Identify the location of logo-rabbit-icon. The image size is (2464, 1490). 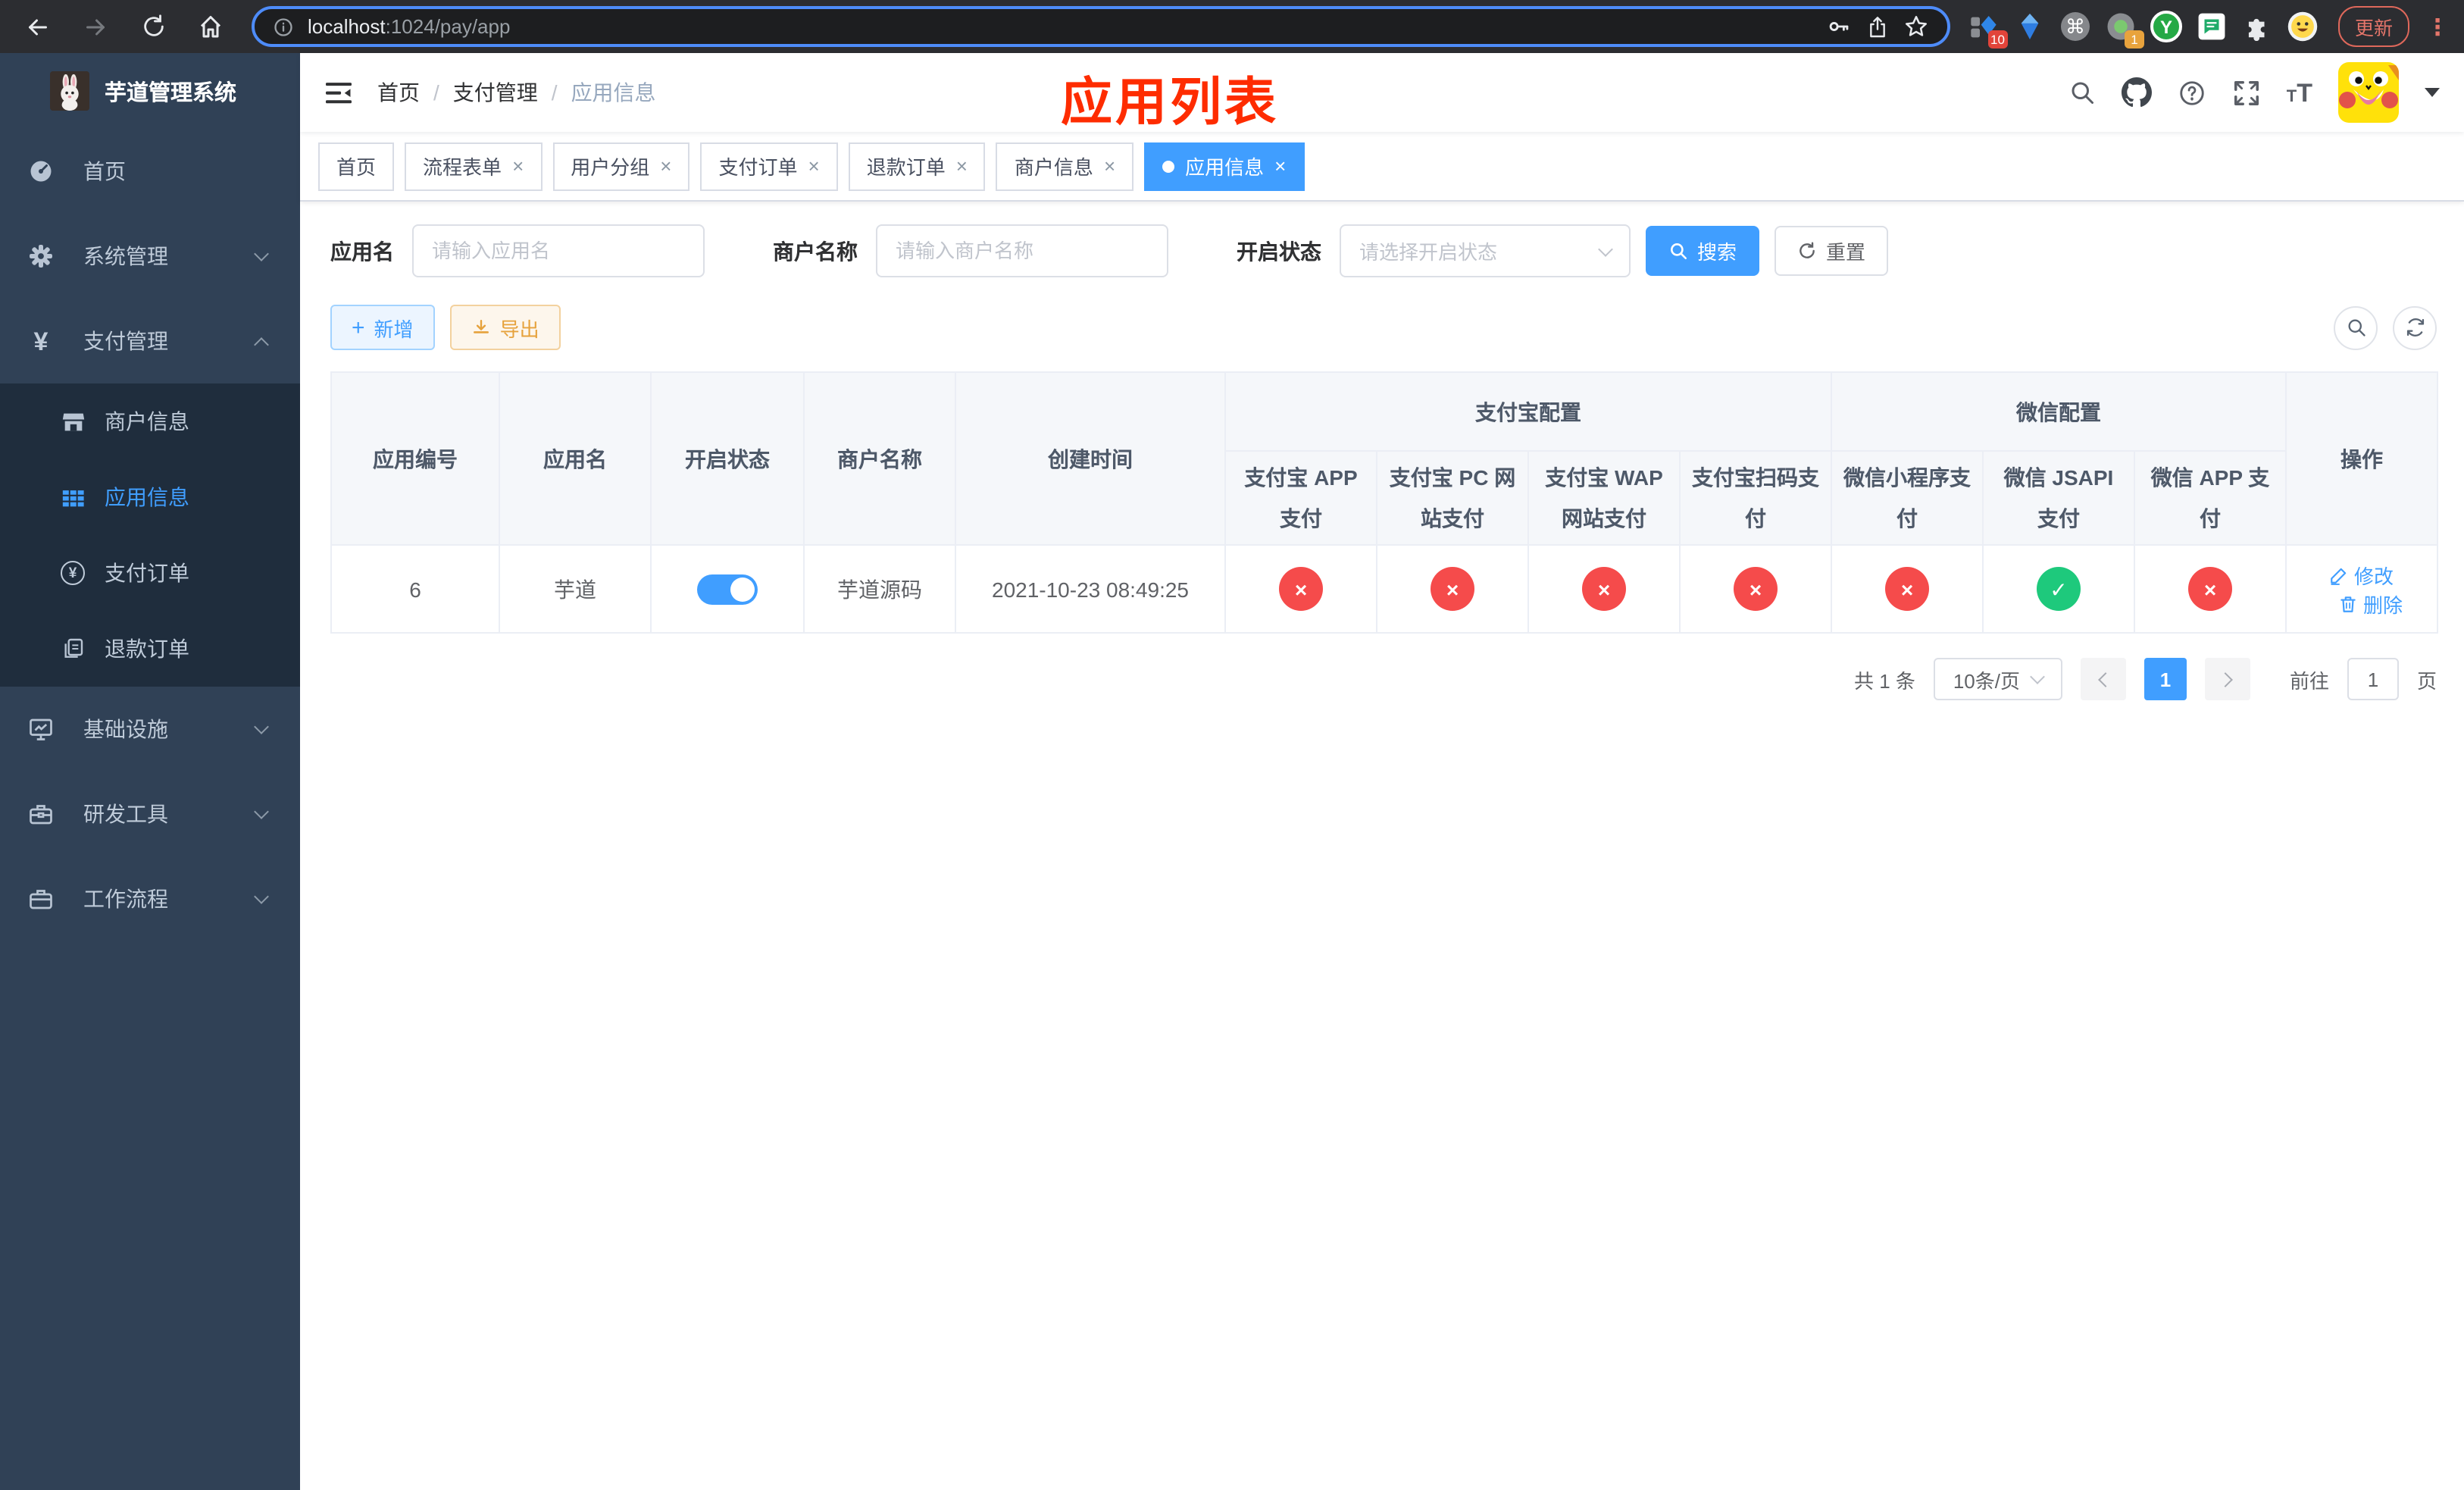
(69, 91).